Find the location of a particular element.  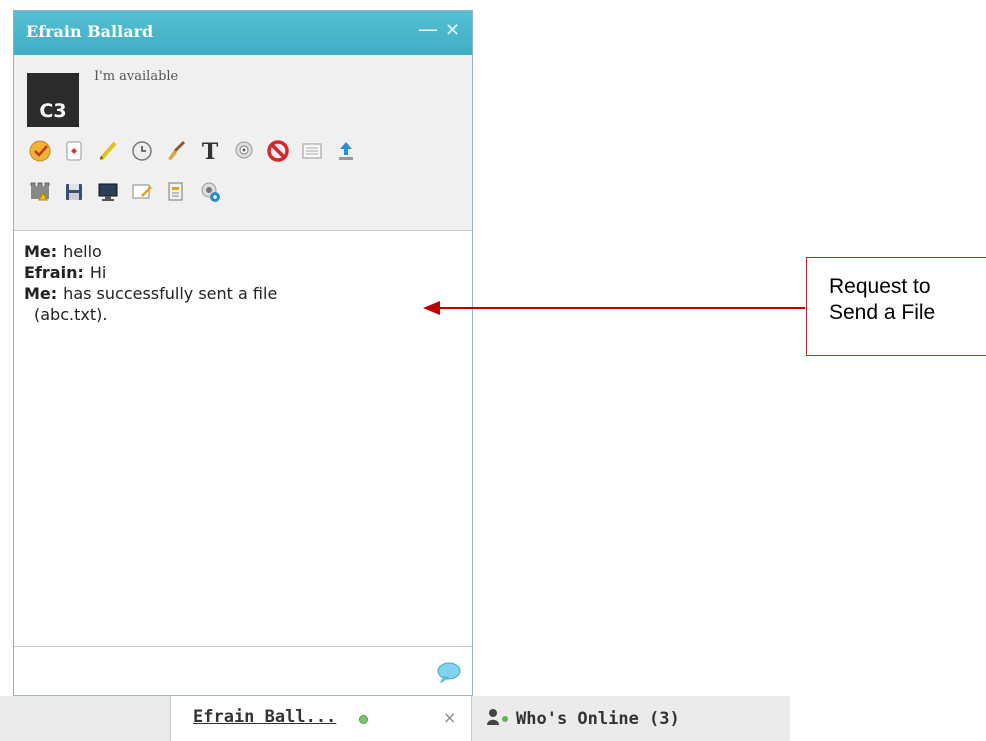

chat-tab: Efrain Ball... × is located at coordinates (321, 718).